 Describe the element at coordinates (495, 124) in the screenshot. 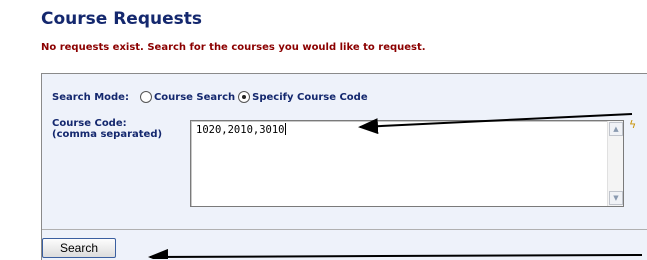

I see `annotation-arrow-code` at that location.